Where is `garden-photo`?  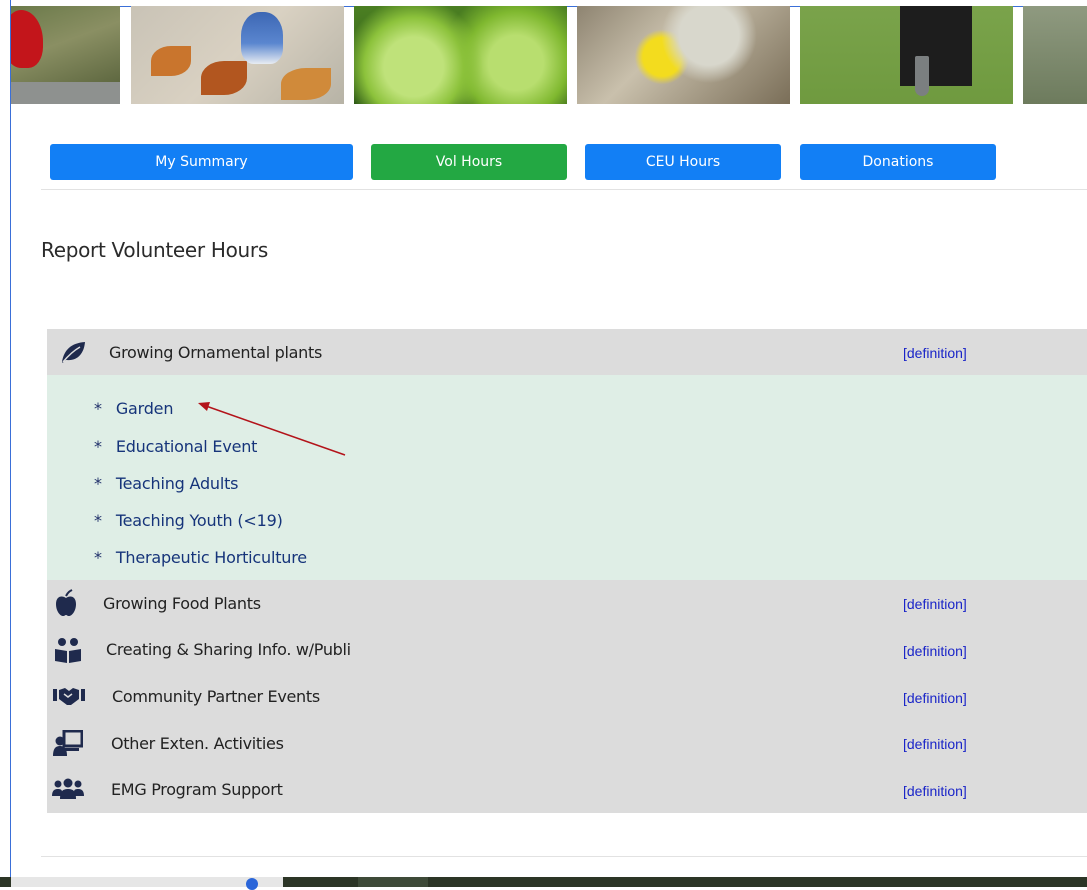
garden-photo is located at coordinates (1055, 55).